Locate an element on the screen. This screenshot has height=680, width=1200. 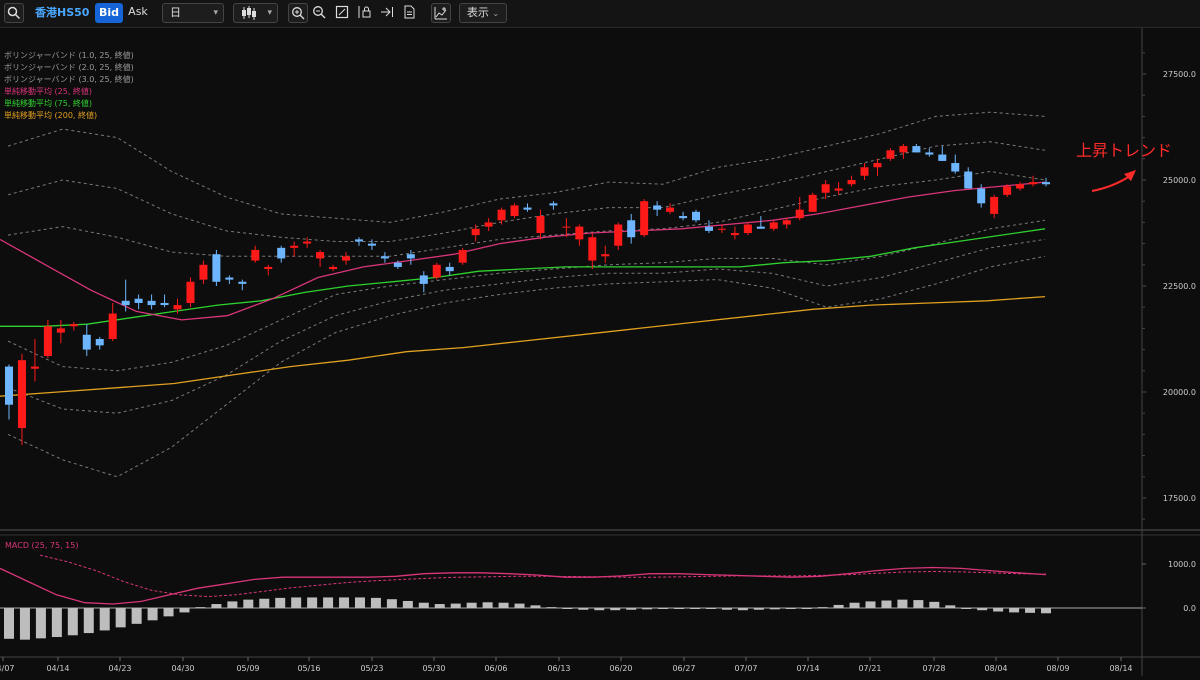
add-indicator-icon is located at coordinates (441, 13).